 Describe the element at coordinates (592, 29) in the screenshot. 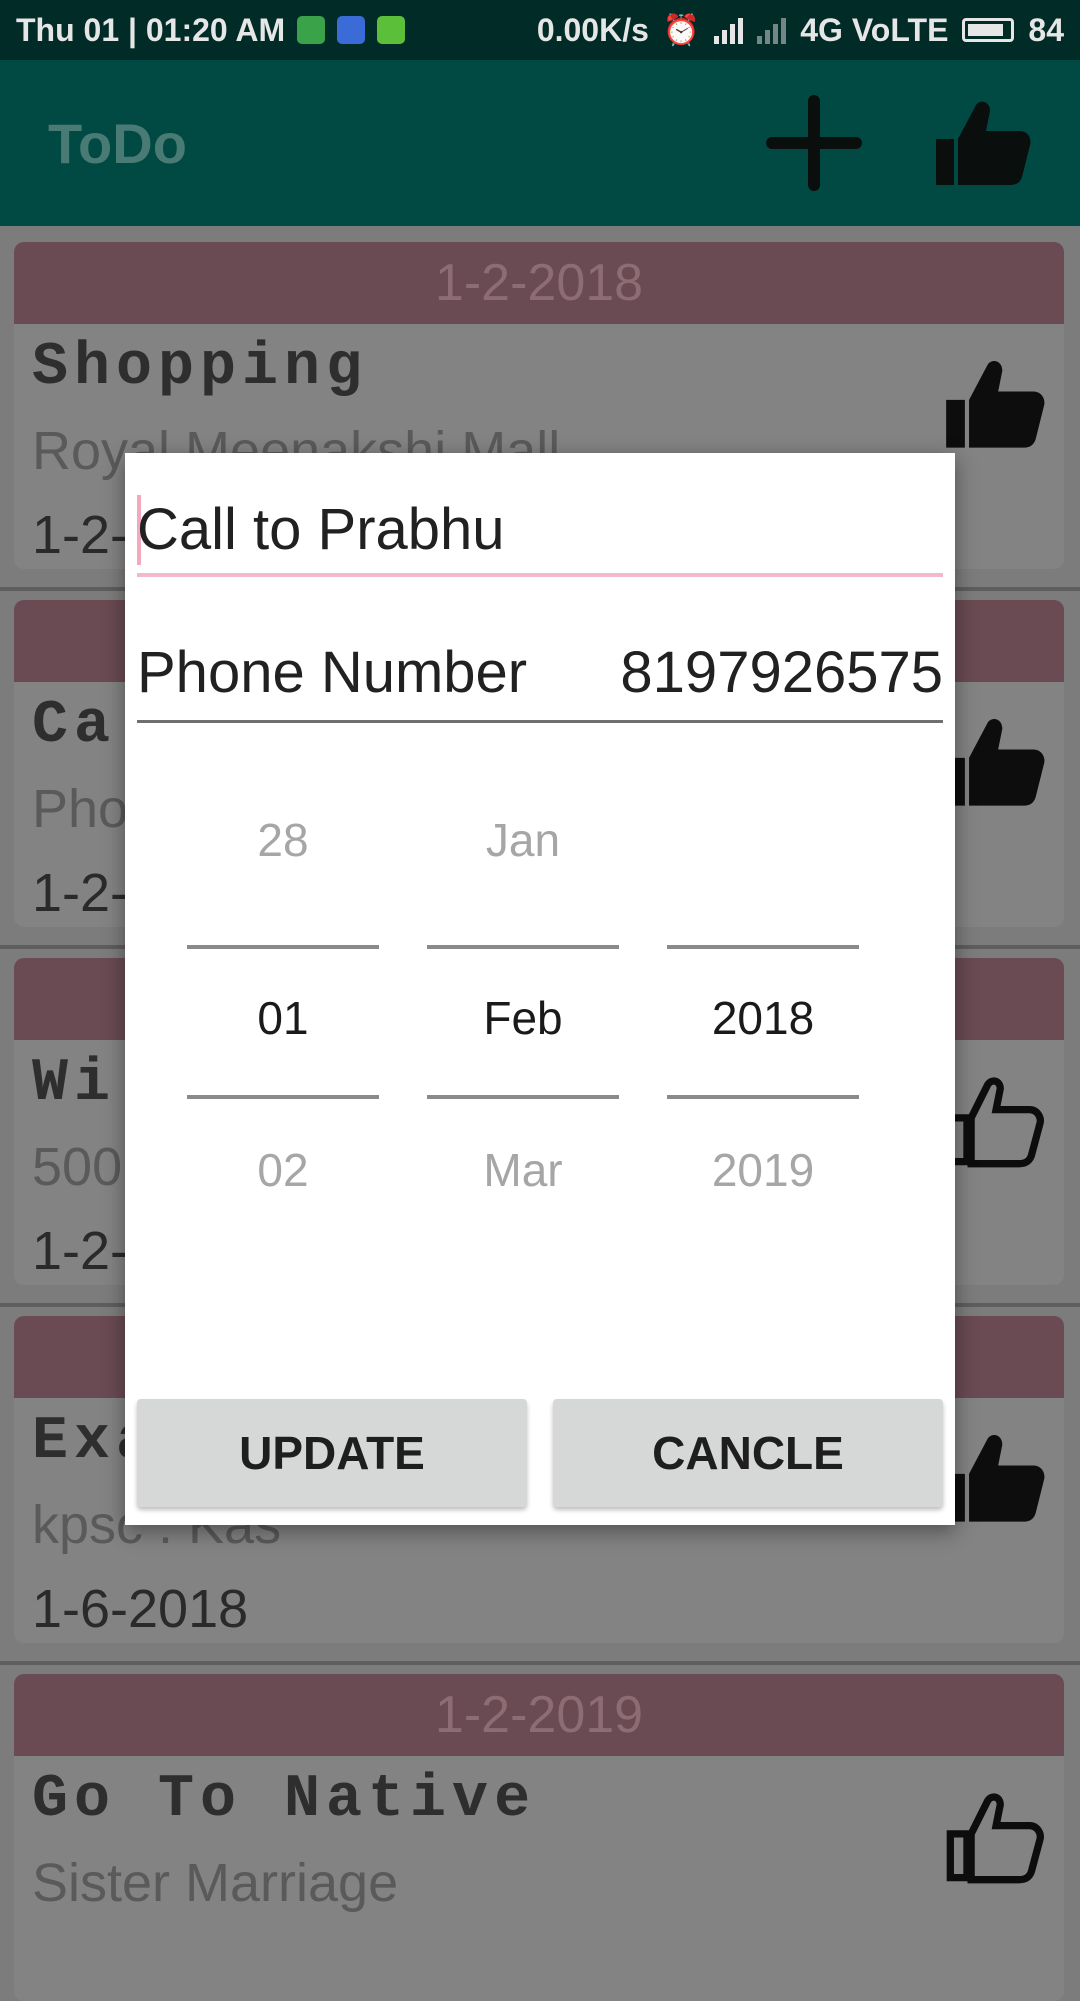

I see `network-speed: 0.00K/s` at that location.